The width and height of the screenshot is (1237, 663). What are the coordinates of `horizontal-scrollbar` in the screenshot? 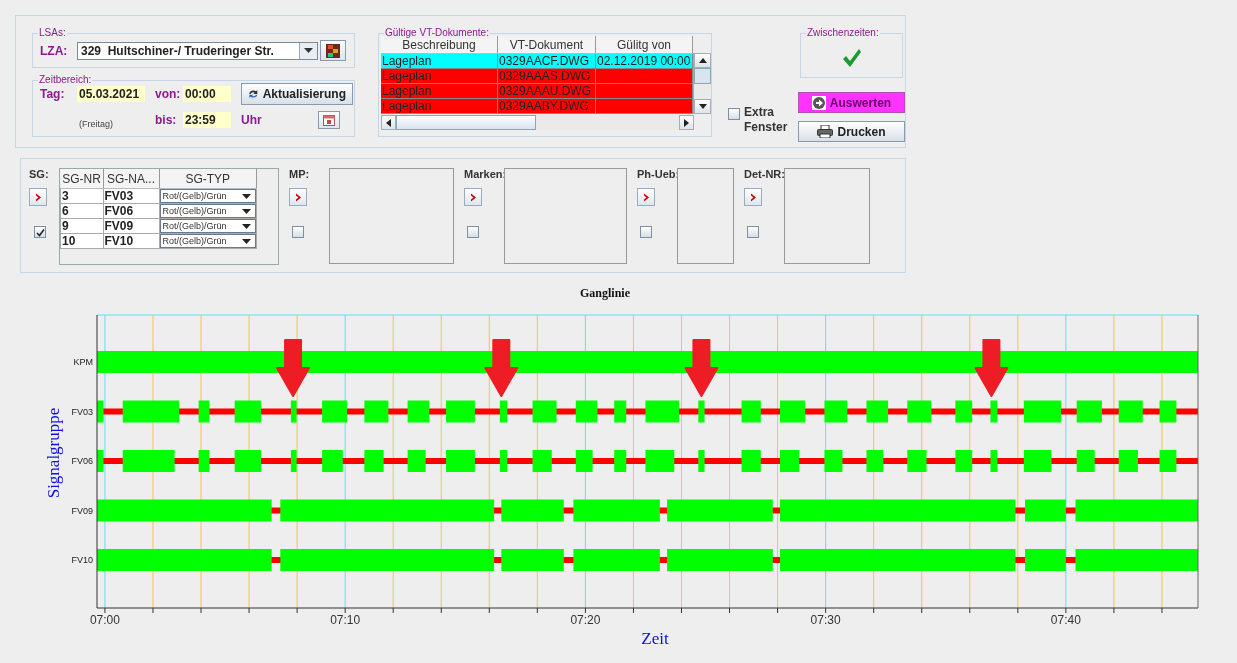 It's located at (537, 122).